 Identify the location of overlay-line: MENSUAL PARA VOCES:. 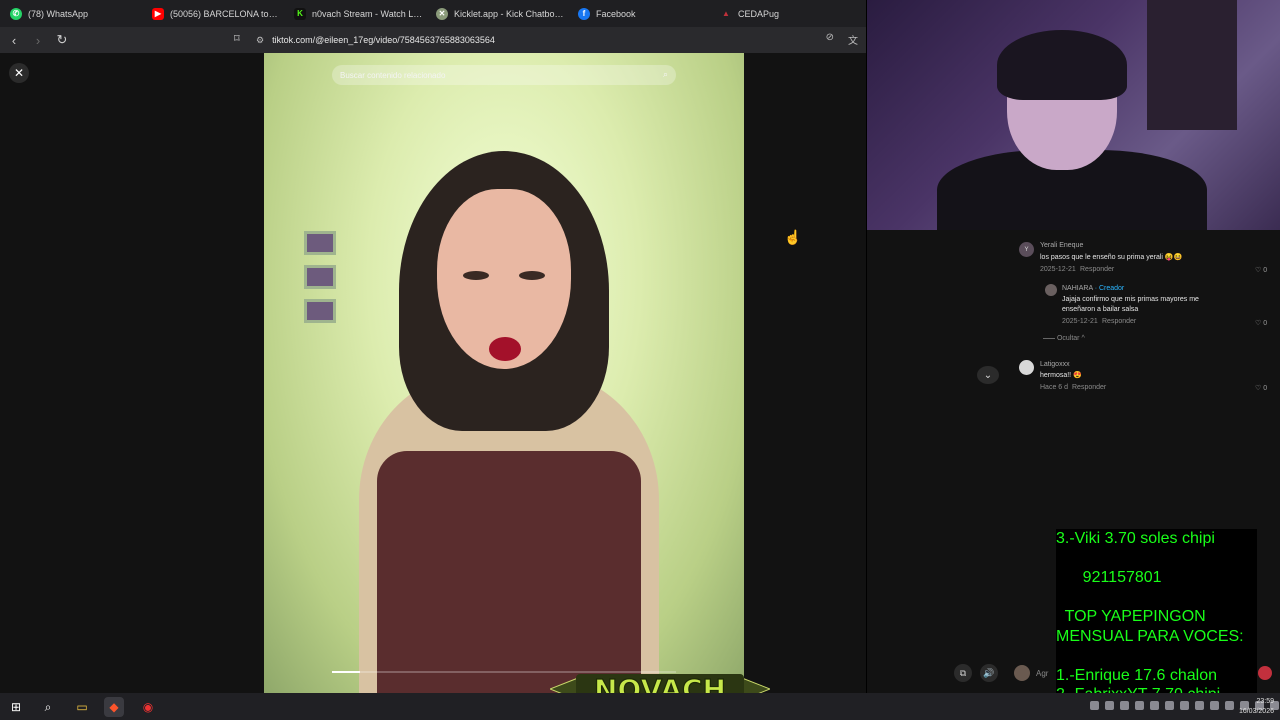
(1150, 636).